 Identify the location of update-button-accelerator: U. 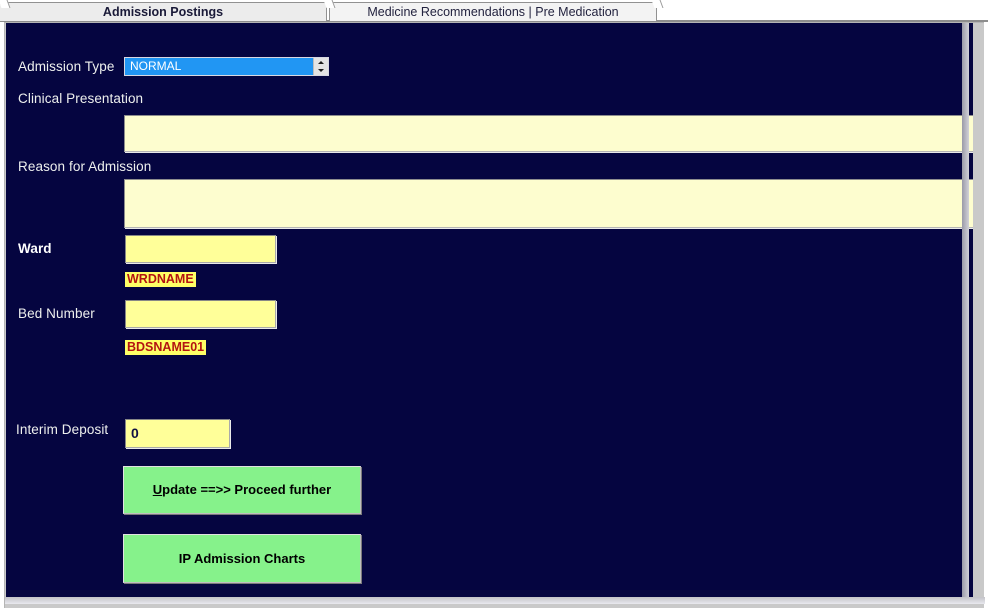
(157, 489).